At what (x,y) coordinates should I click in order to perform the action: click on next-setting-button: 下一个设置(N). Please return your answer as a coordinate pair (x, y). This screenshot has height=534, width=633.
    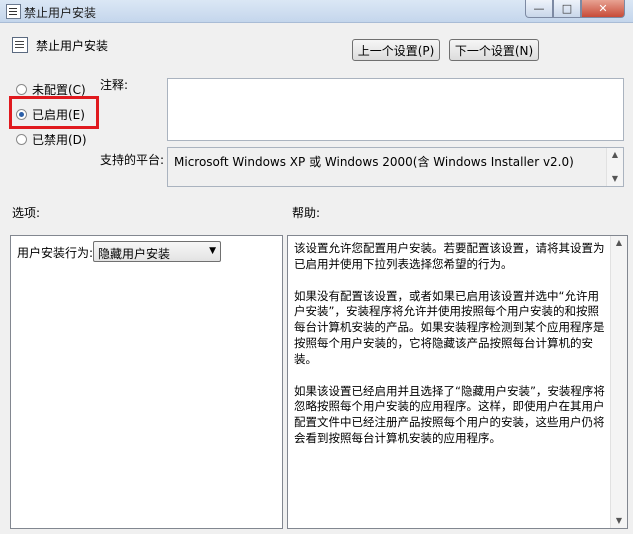
    Looking at the image, I should click on (494, 50).